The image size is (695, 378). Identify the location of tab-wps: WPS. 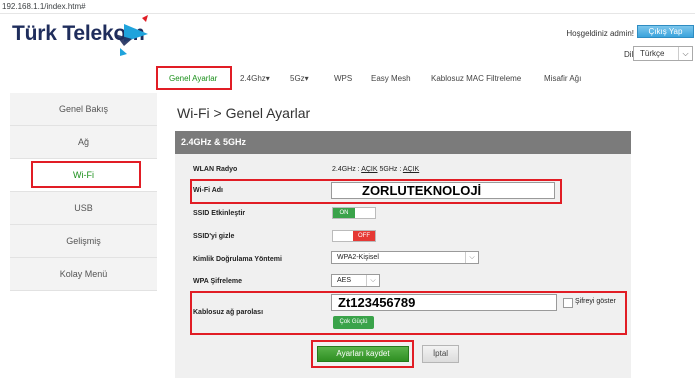
(343, 79).